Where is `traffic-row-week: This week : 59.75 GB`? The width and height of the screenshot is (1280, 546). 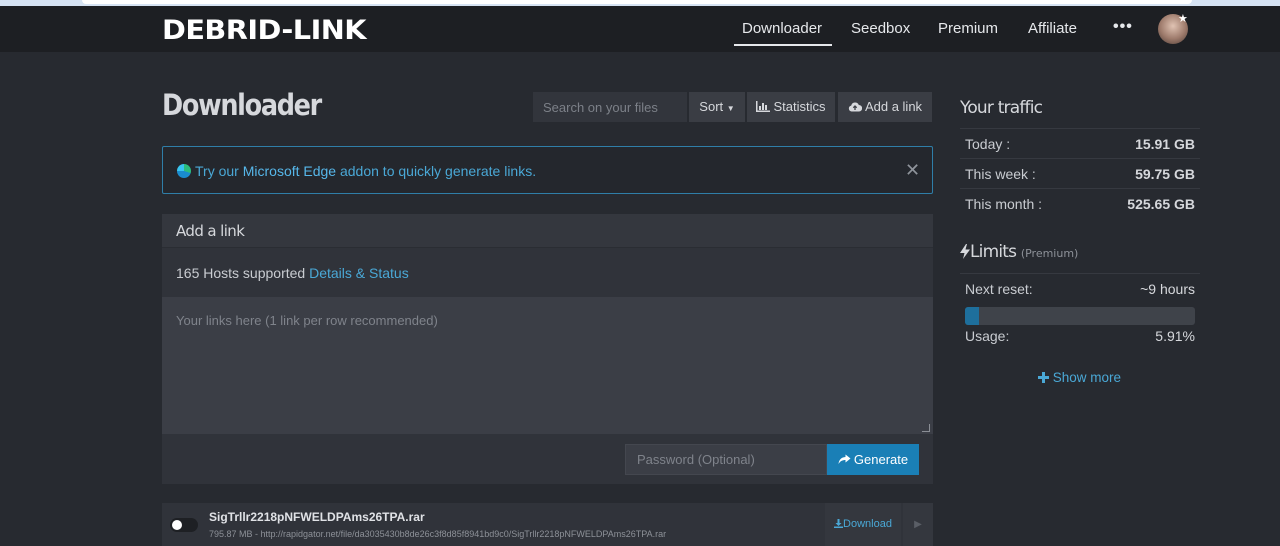
traffic-row-week: This week : 59.75 GB is located at coordinates (1080, 173).